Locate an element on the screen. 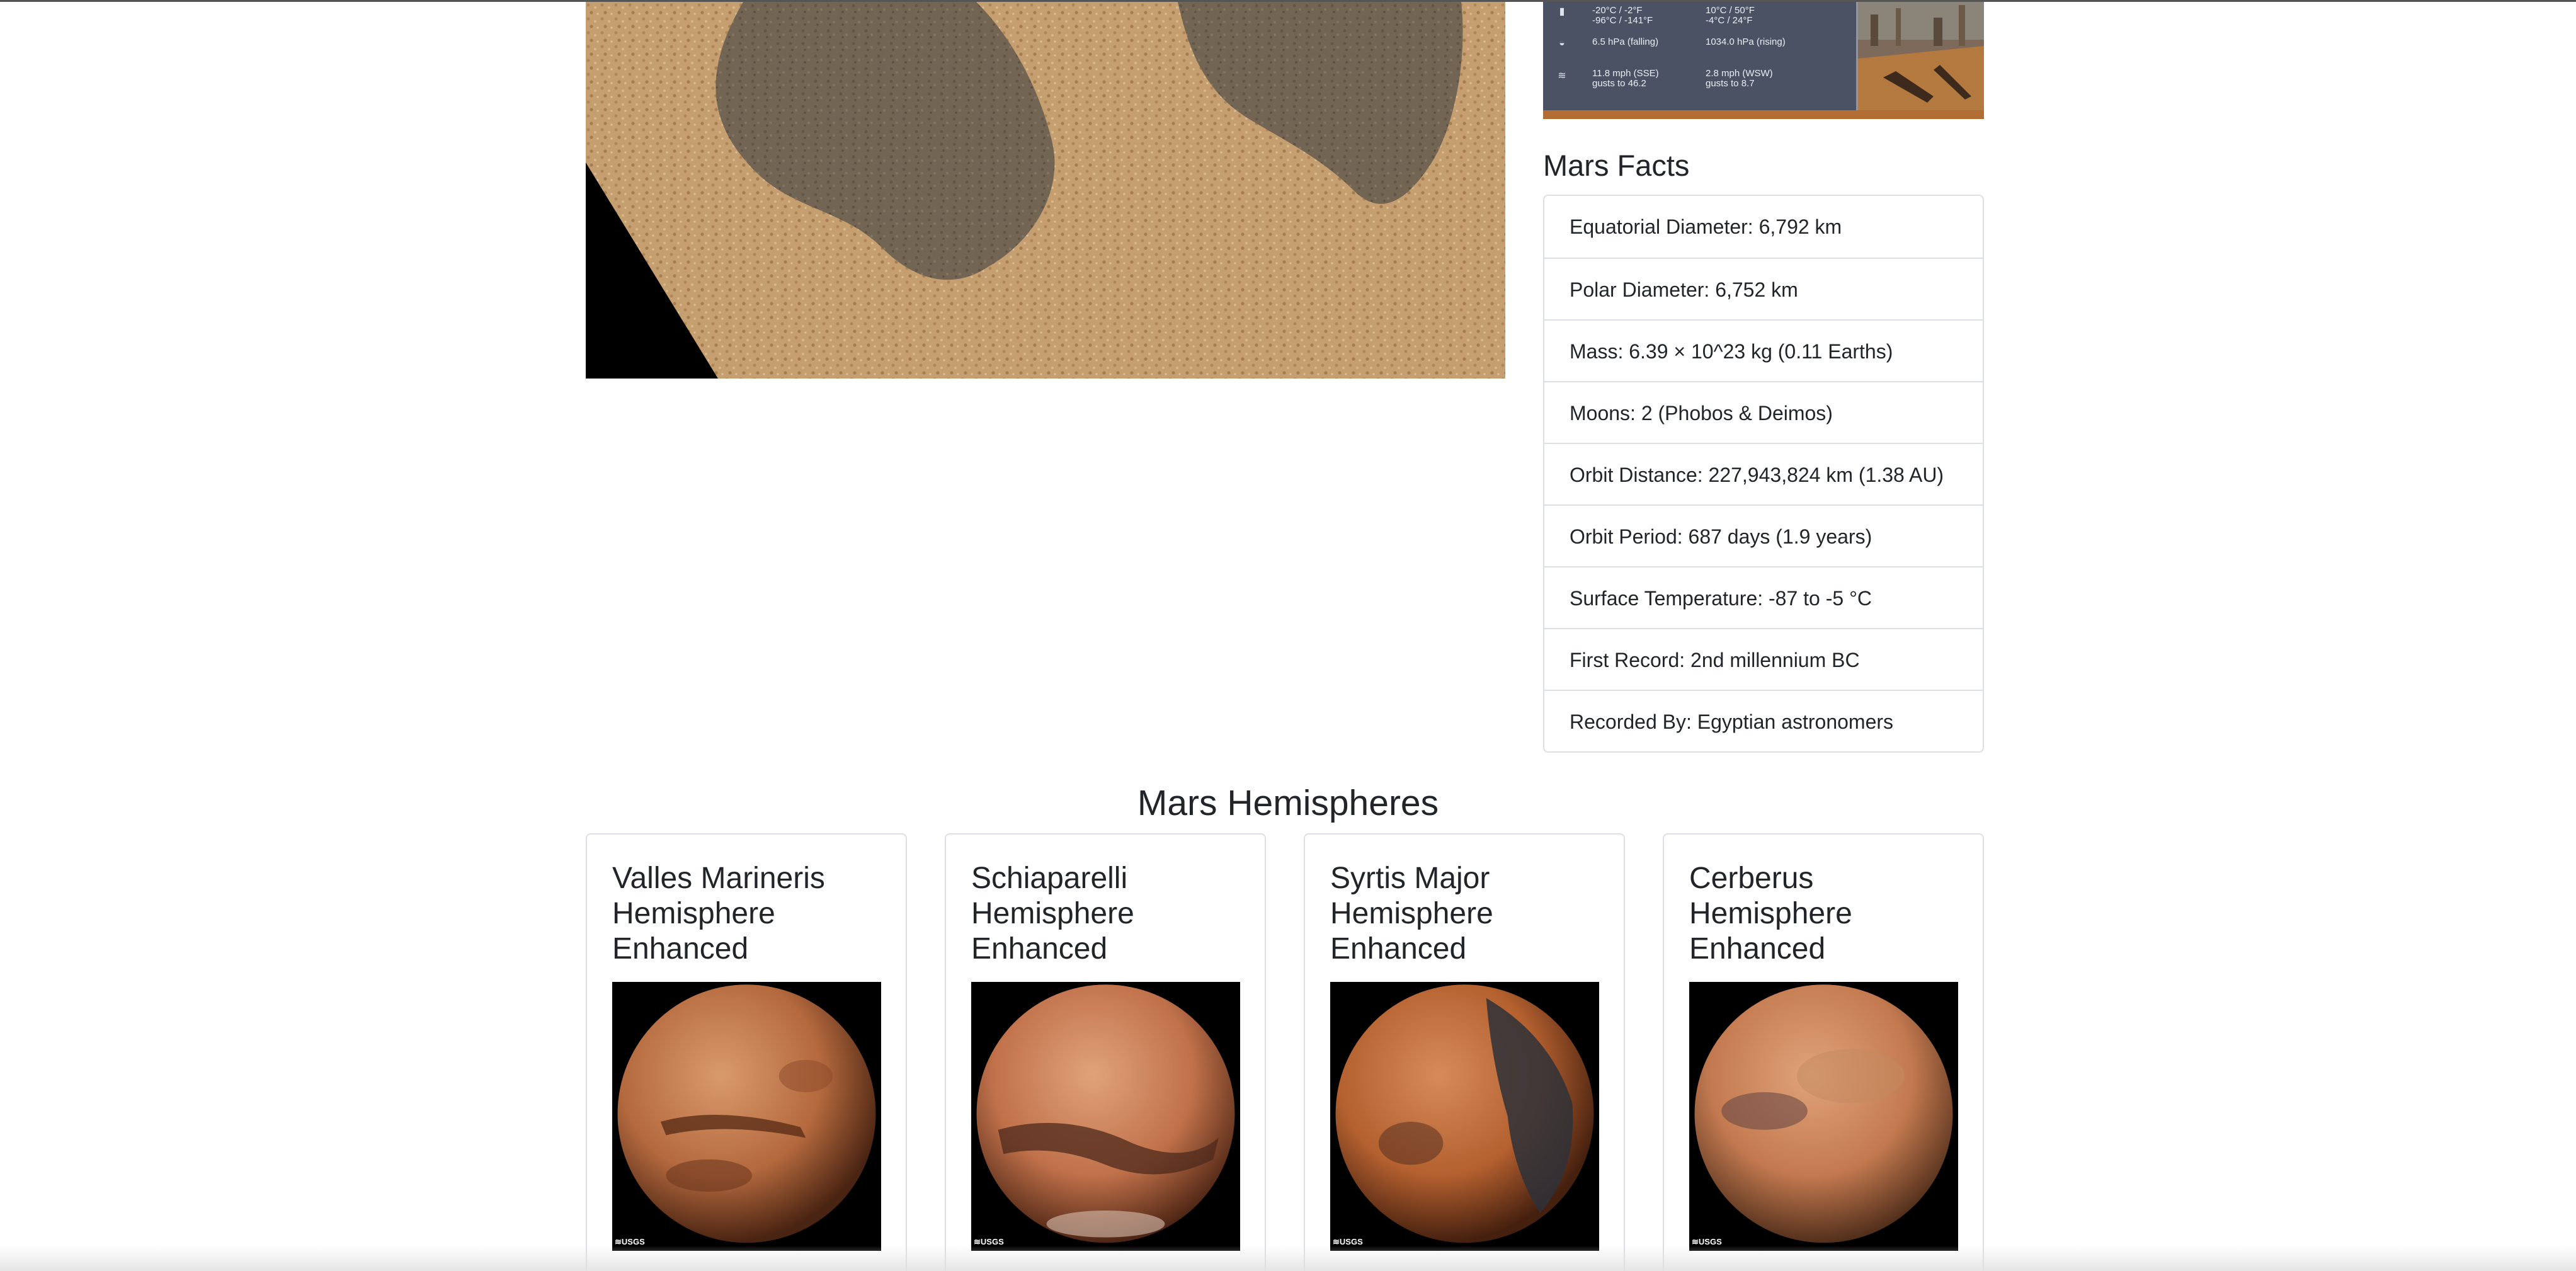 This screenshot has width=2576, height=1271. mars-facts-heading: Mars Facts is located at coordinates (1616, 165).